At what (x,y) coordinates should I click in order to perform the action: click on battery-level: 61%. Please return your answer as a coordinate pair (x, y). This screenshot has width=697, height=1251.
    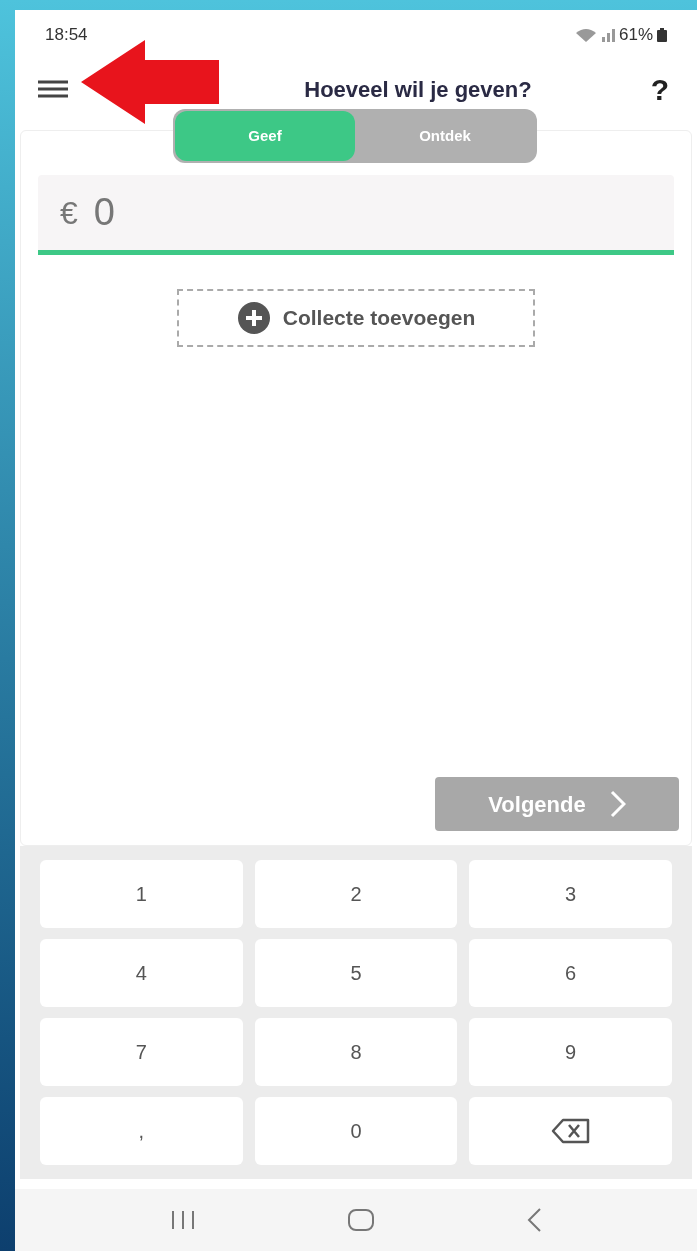
    Looking at the image, I should click on (635, 35).